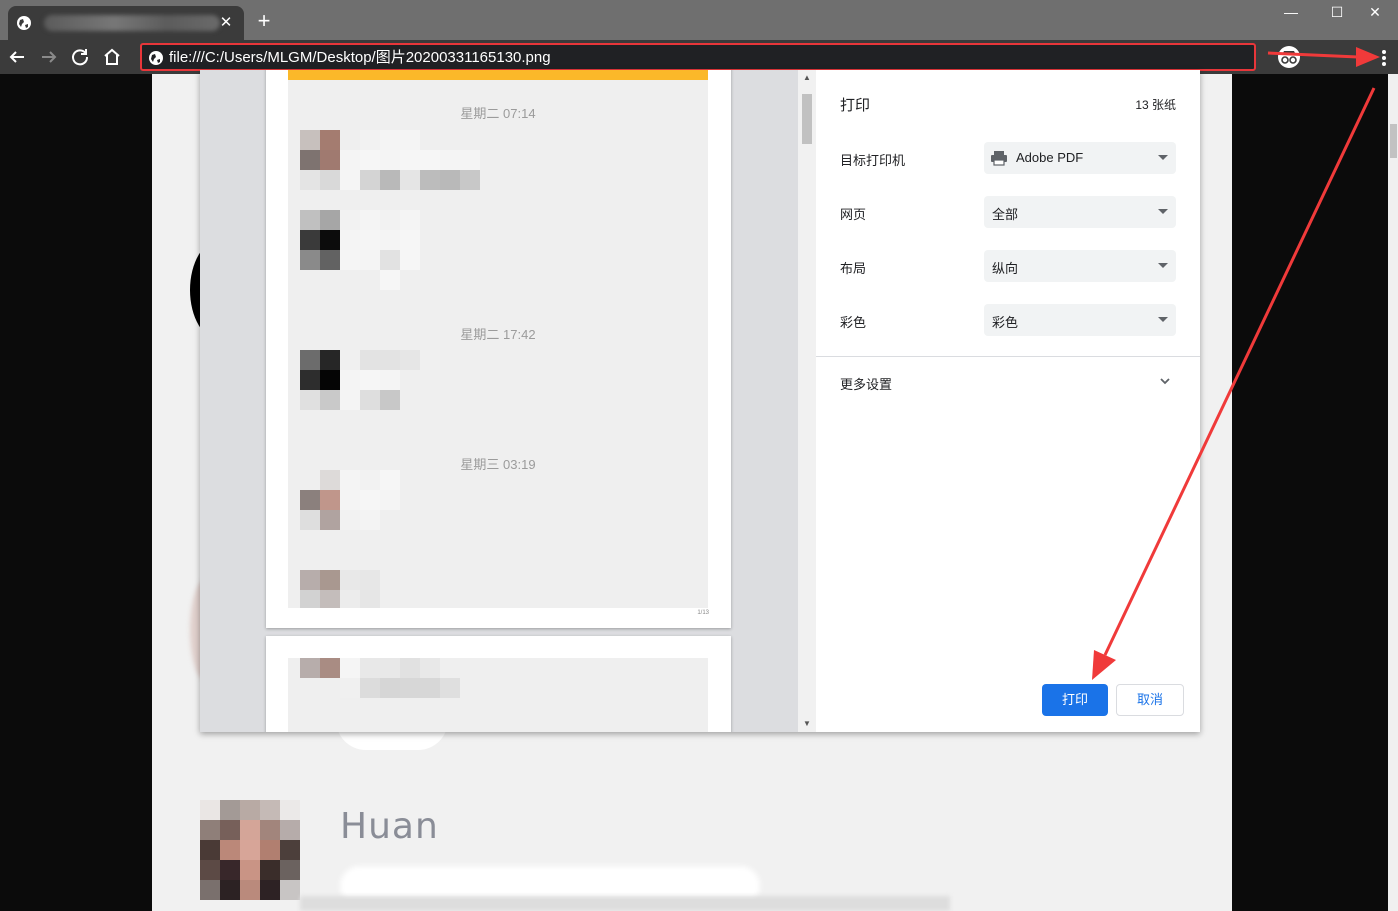  Describe the element at coordinates (112, 57) in the screenshot. I see `home-icon` at that location.